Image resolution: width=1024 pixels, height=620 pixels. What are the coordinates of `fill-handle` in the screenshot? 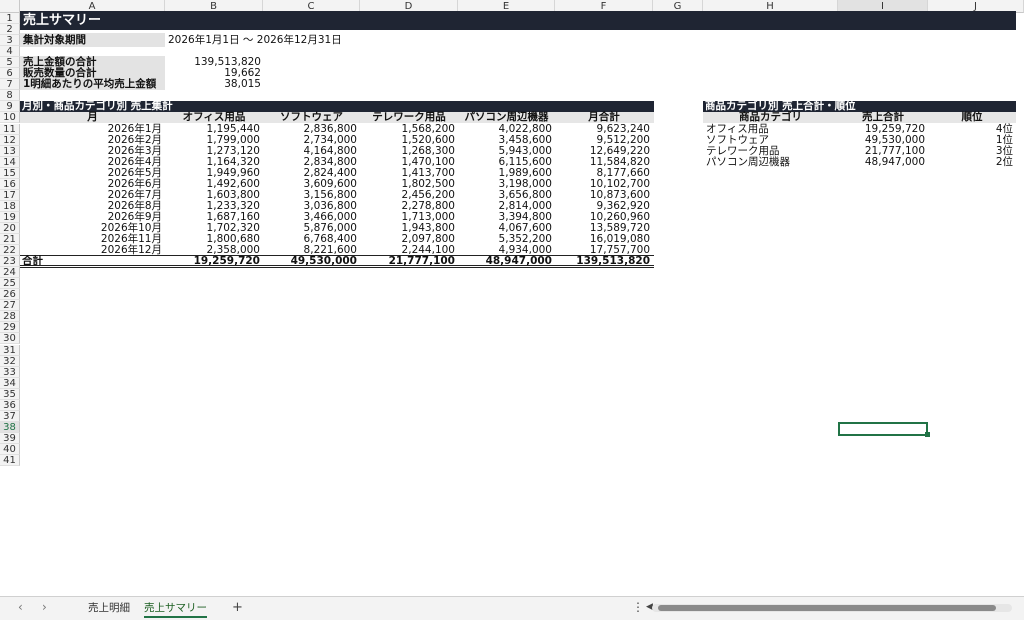 It's located at (927, 434).